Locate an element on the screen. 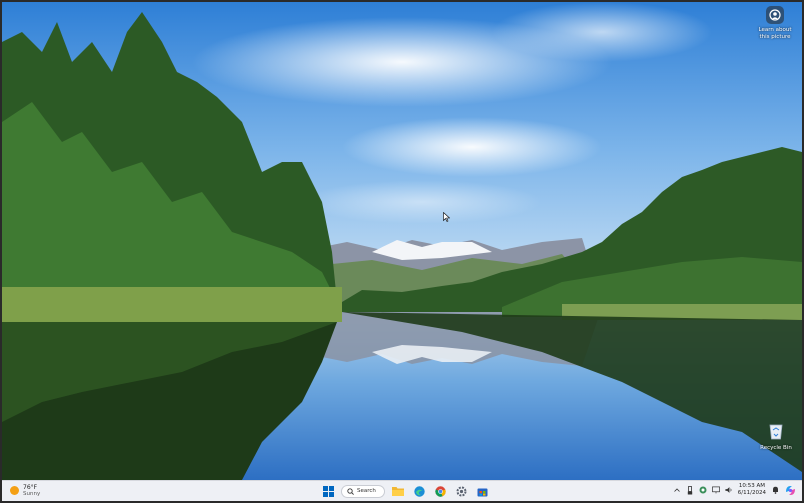 This screenshot has height=503, width=804. system-tray: 10:53 AM 6/11/2024 is located at coordinates (734, 490).